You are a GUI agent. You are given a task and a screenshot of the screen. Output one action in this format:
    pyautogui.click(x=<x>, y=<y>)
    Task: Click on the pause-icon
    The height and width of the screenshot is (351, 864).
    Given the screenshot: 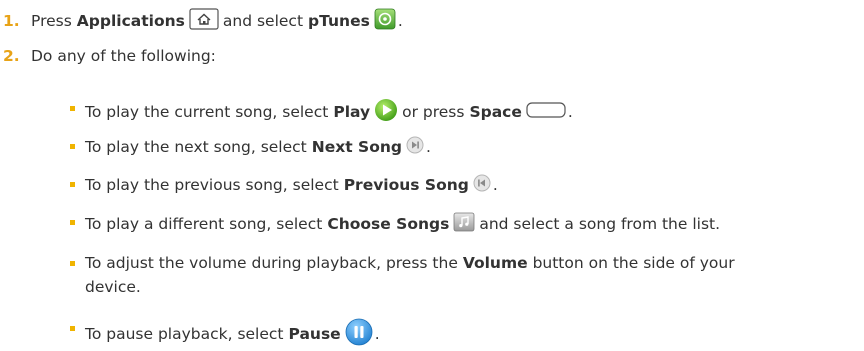 What is the action you would take?
    pyautogui.click(x=359, y=334)
    